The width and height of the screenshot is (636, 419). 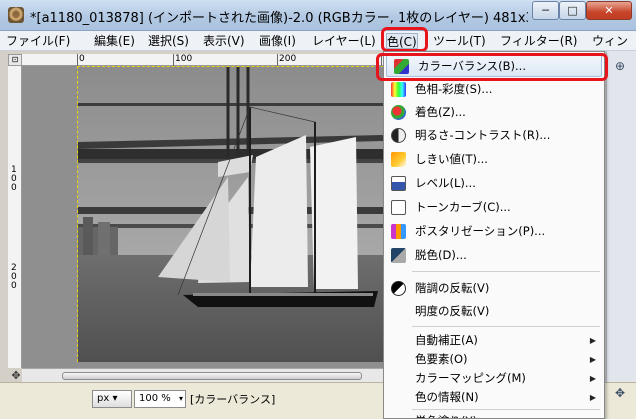 What do you see at coordinates (288, 59) in the screenshot?
I see `ruler-label: 200` at bounding box center [288, 59].